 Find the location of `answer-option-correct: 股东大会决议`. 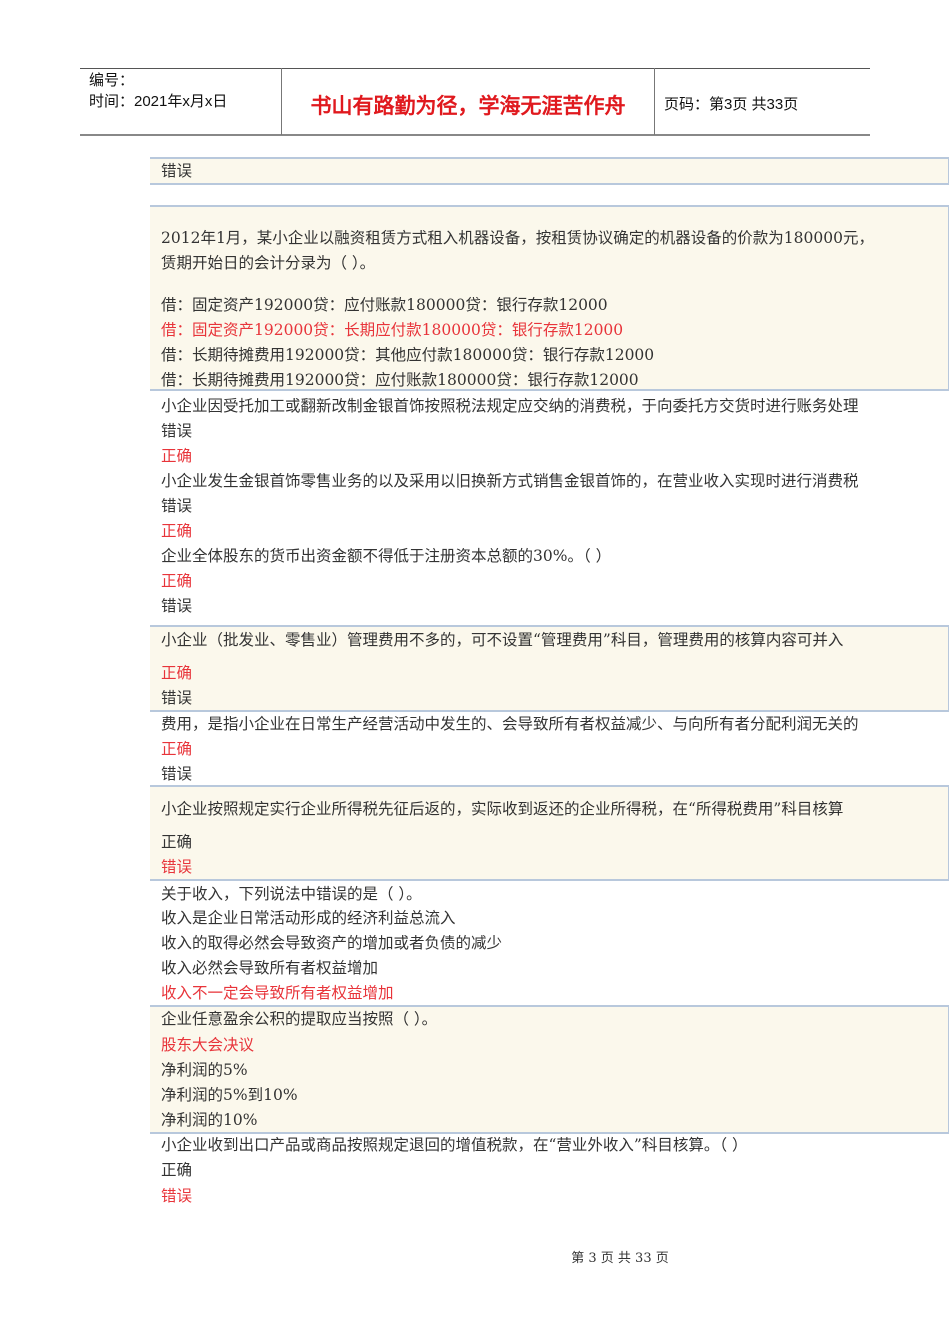

answer-option-correct: 股东大会决议 is located at coordinates (208, 1045).